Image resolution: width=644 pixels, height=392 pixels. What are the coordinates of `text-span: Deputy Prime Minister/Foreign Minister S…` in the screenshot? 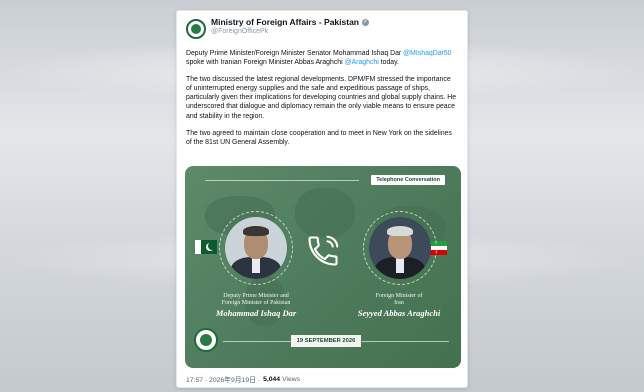 It's located at (294, 53).